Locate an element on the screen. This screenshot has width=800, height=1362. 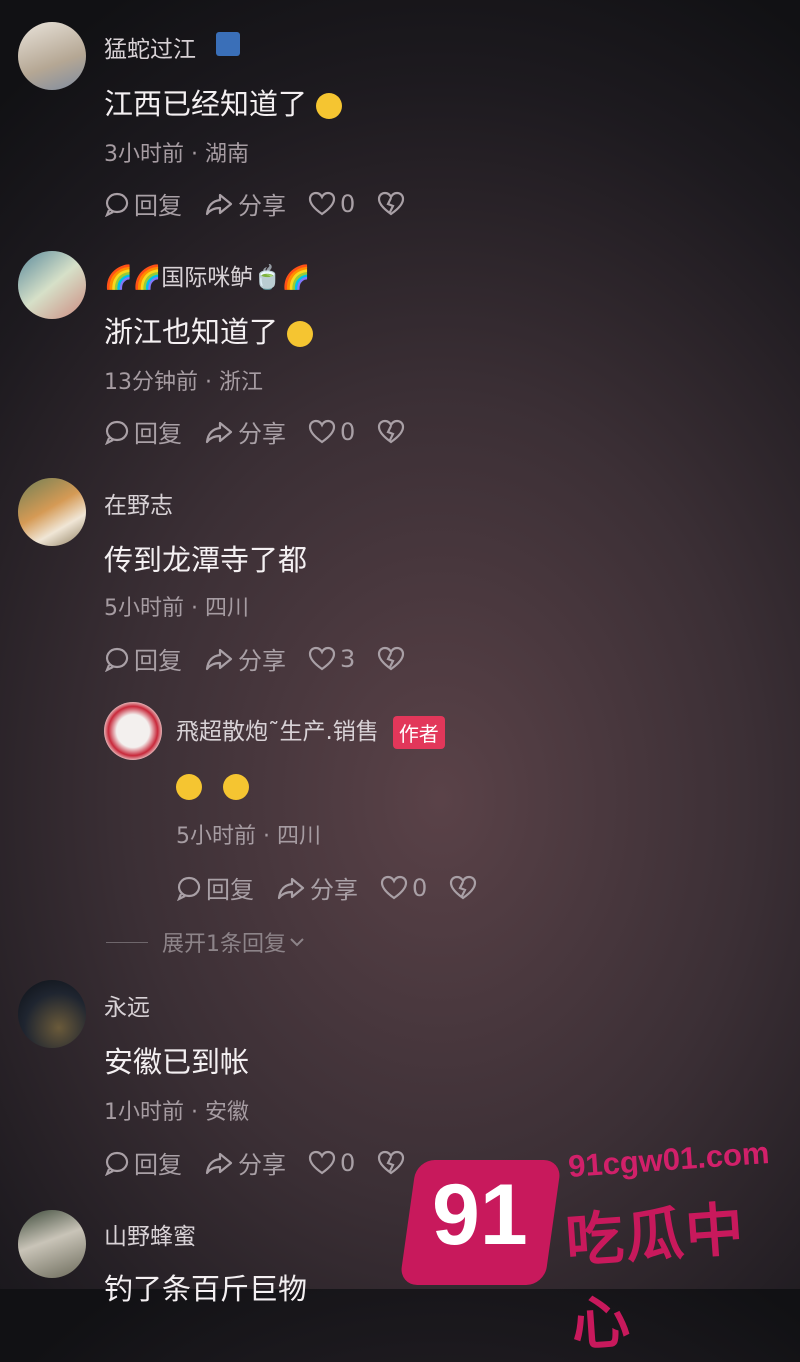
username: 在野志 is located at coordinates (138, 503).